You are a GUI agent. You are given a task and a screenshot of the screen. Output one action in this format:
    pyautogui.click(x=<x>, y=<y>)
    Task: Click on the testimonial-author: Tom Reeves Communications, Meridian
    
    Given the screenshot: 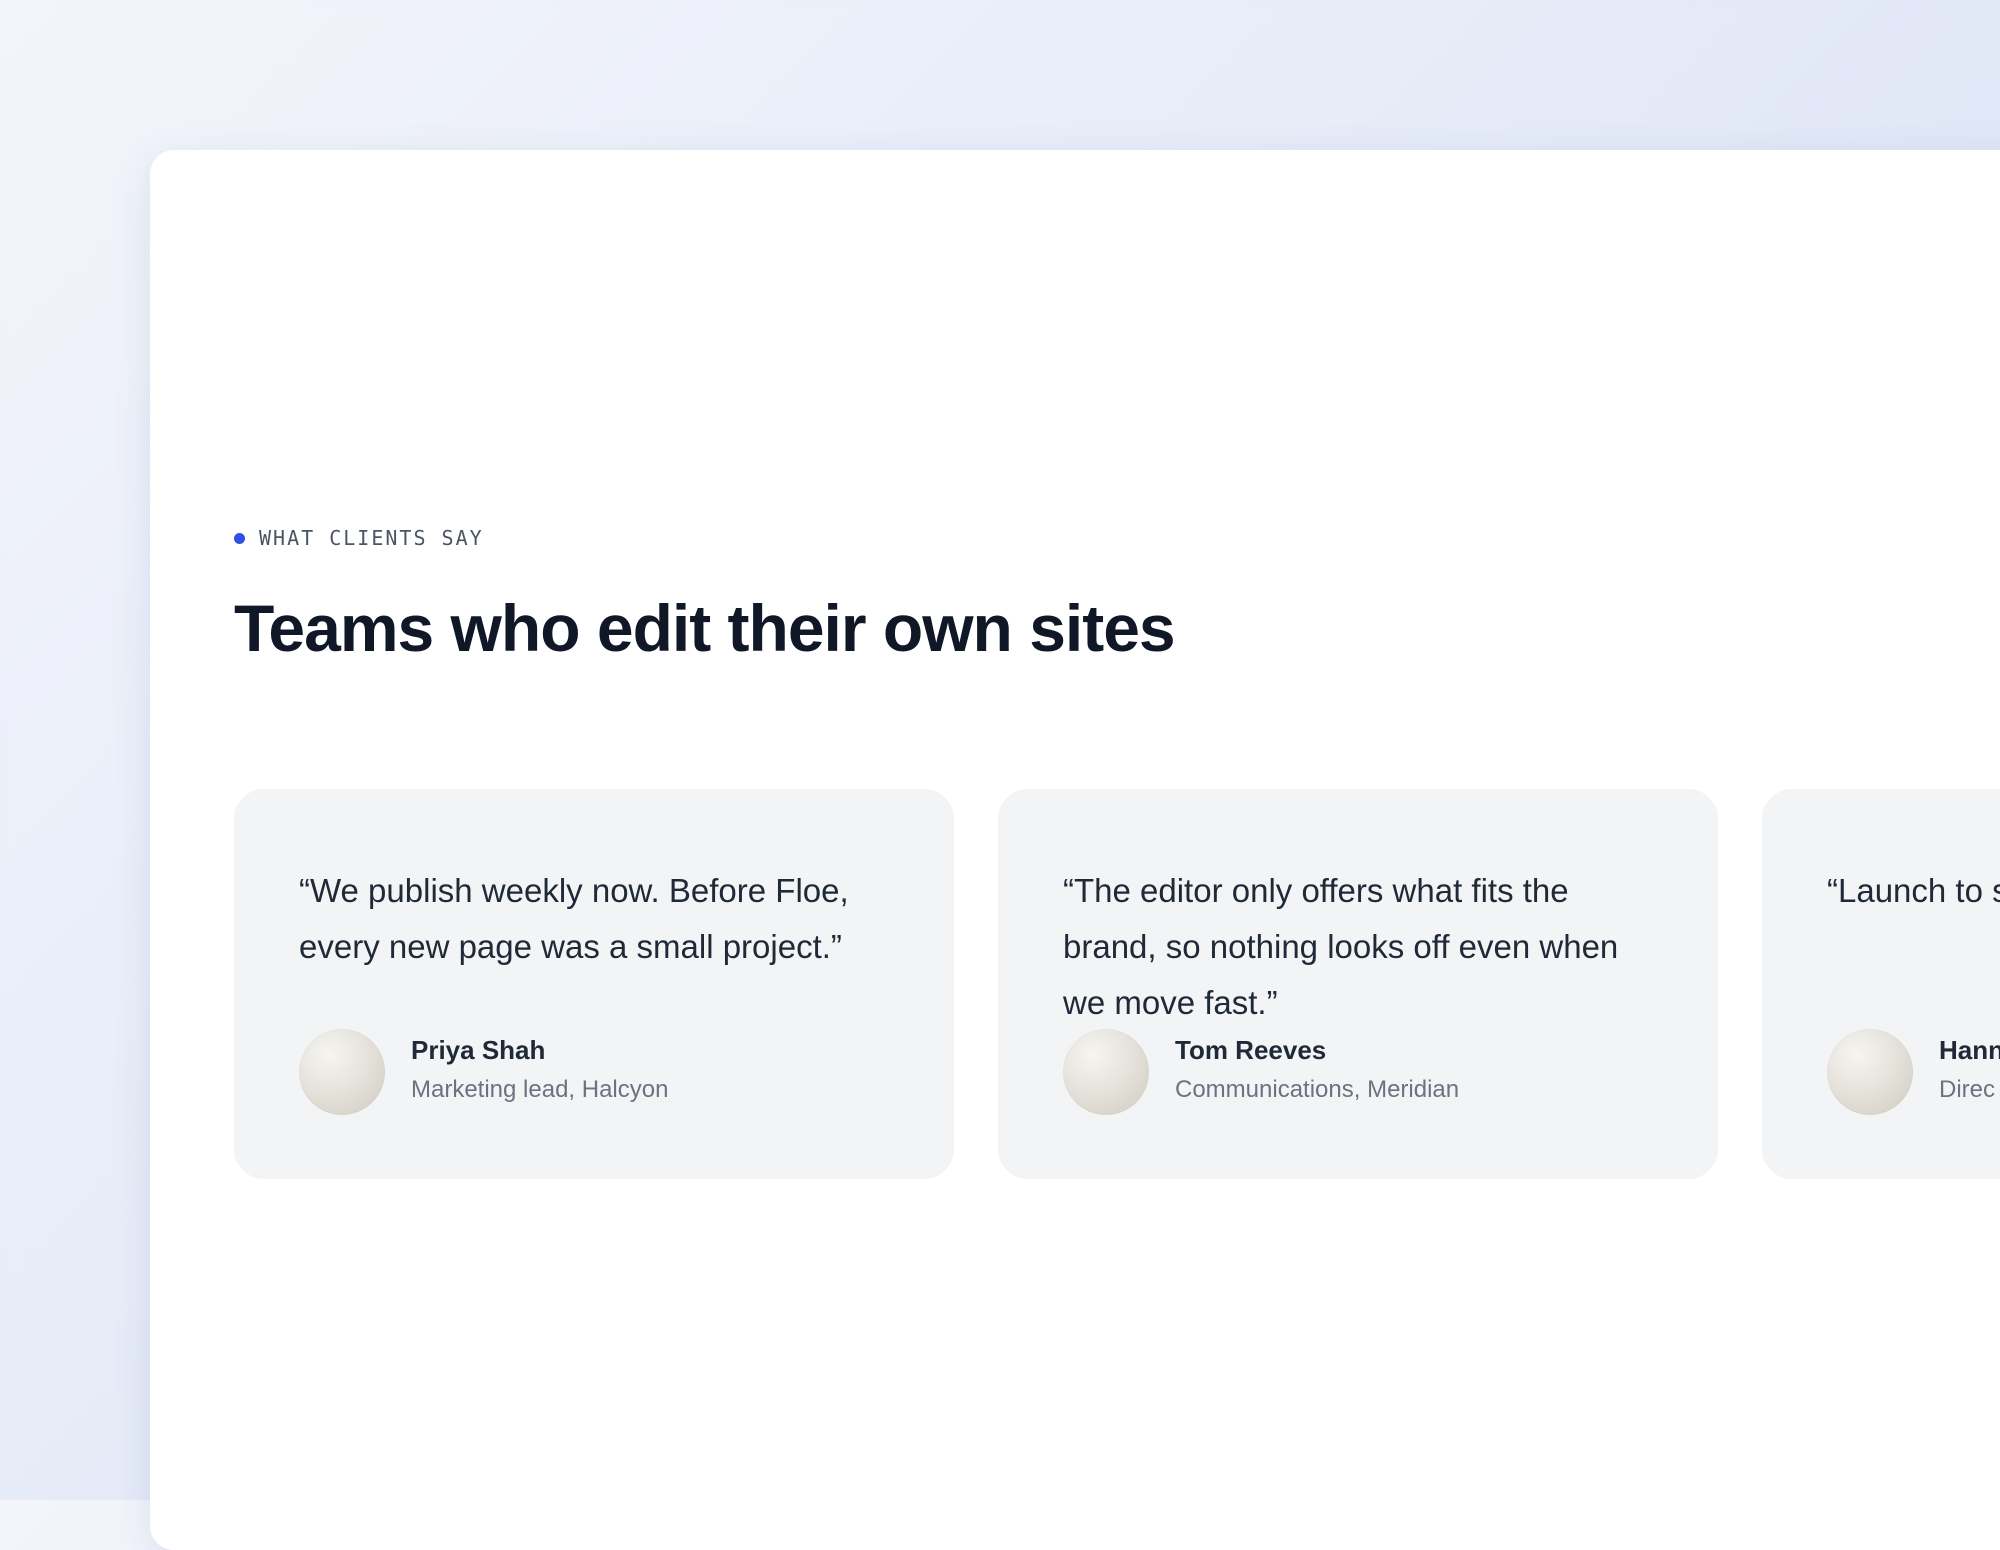 What is the action you would take?
    pyautogui.click(x=1261, y=1072)
    